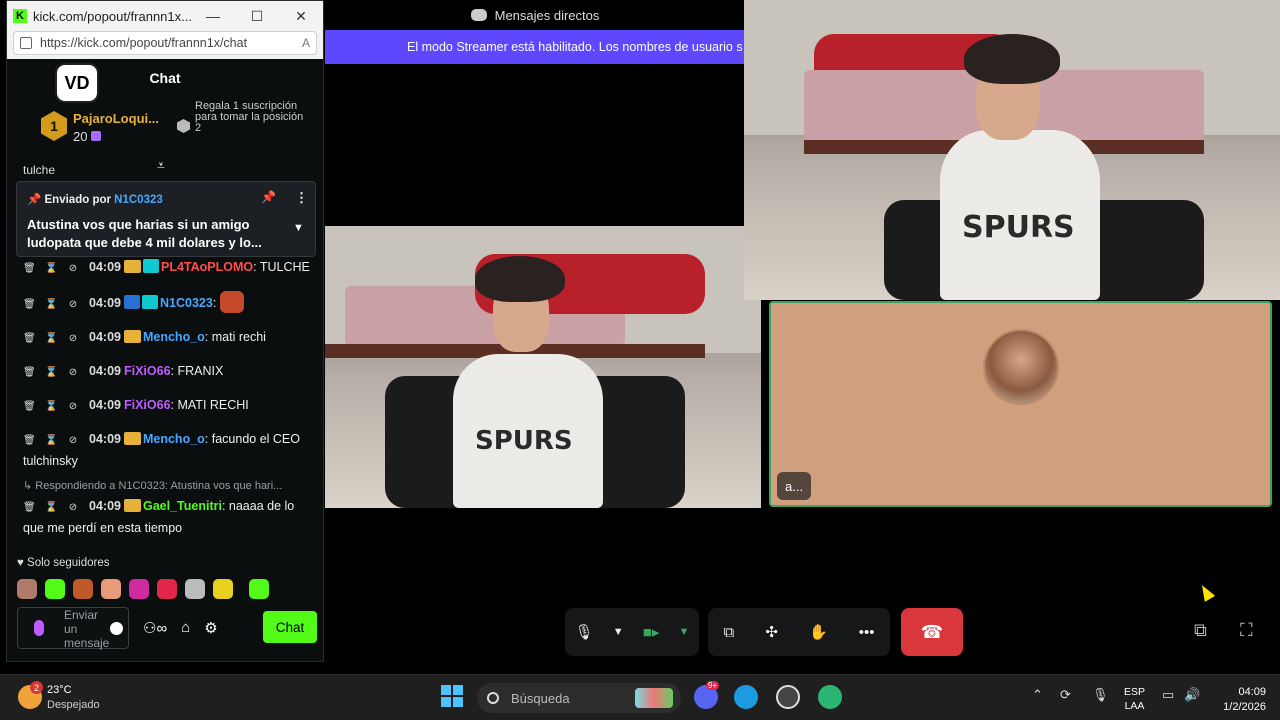  What do you see at coordinates (155, 628) in the screenshot?
I see `users-icon: ⚇∞` at bounding box center [155, 628].